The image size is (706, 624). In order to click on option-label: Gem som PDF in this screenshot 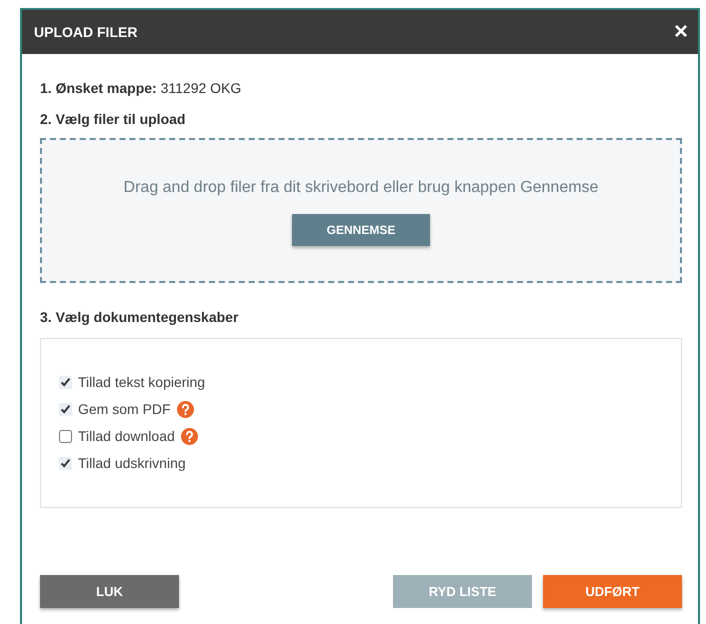, I will do `click(124, 409)`.